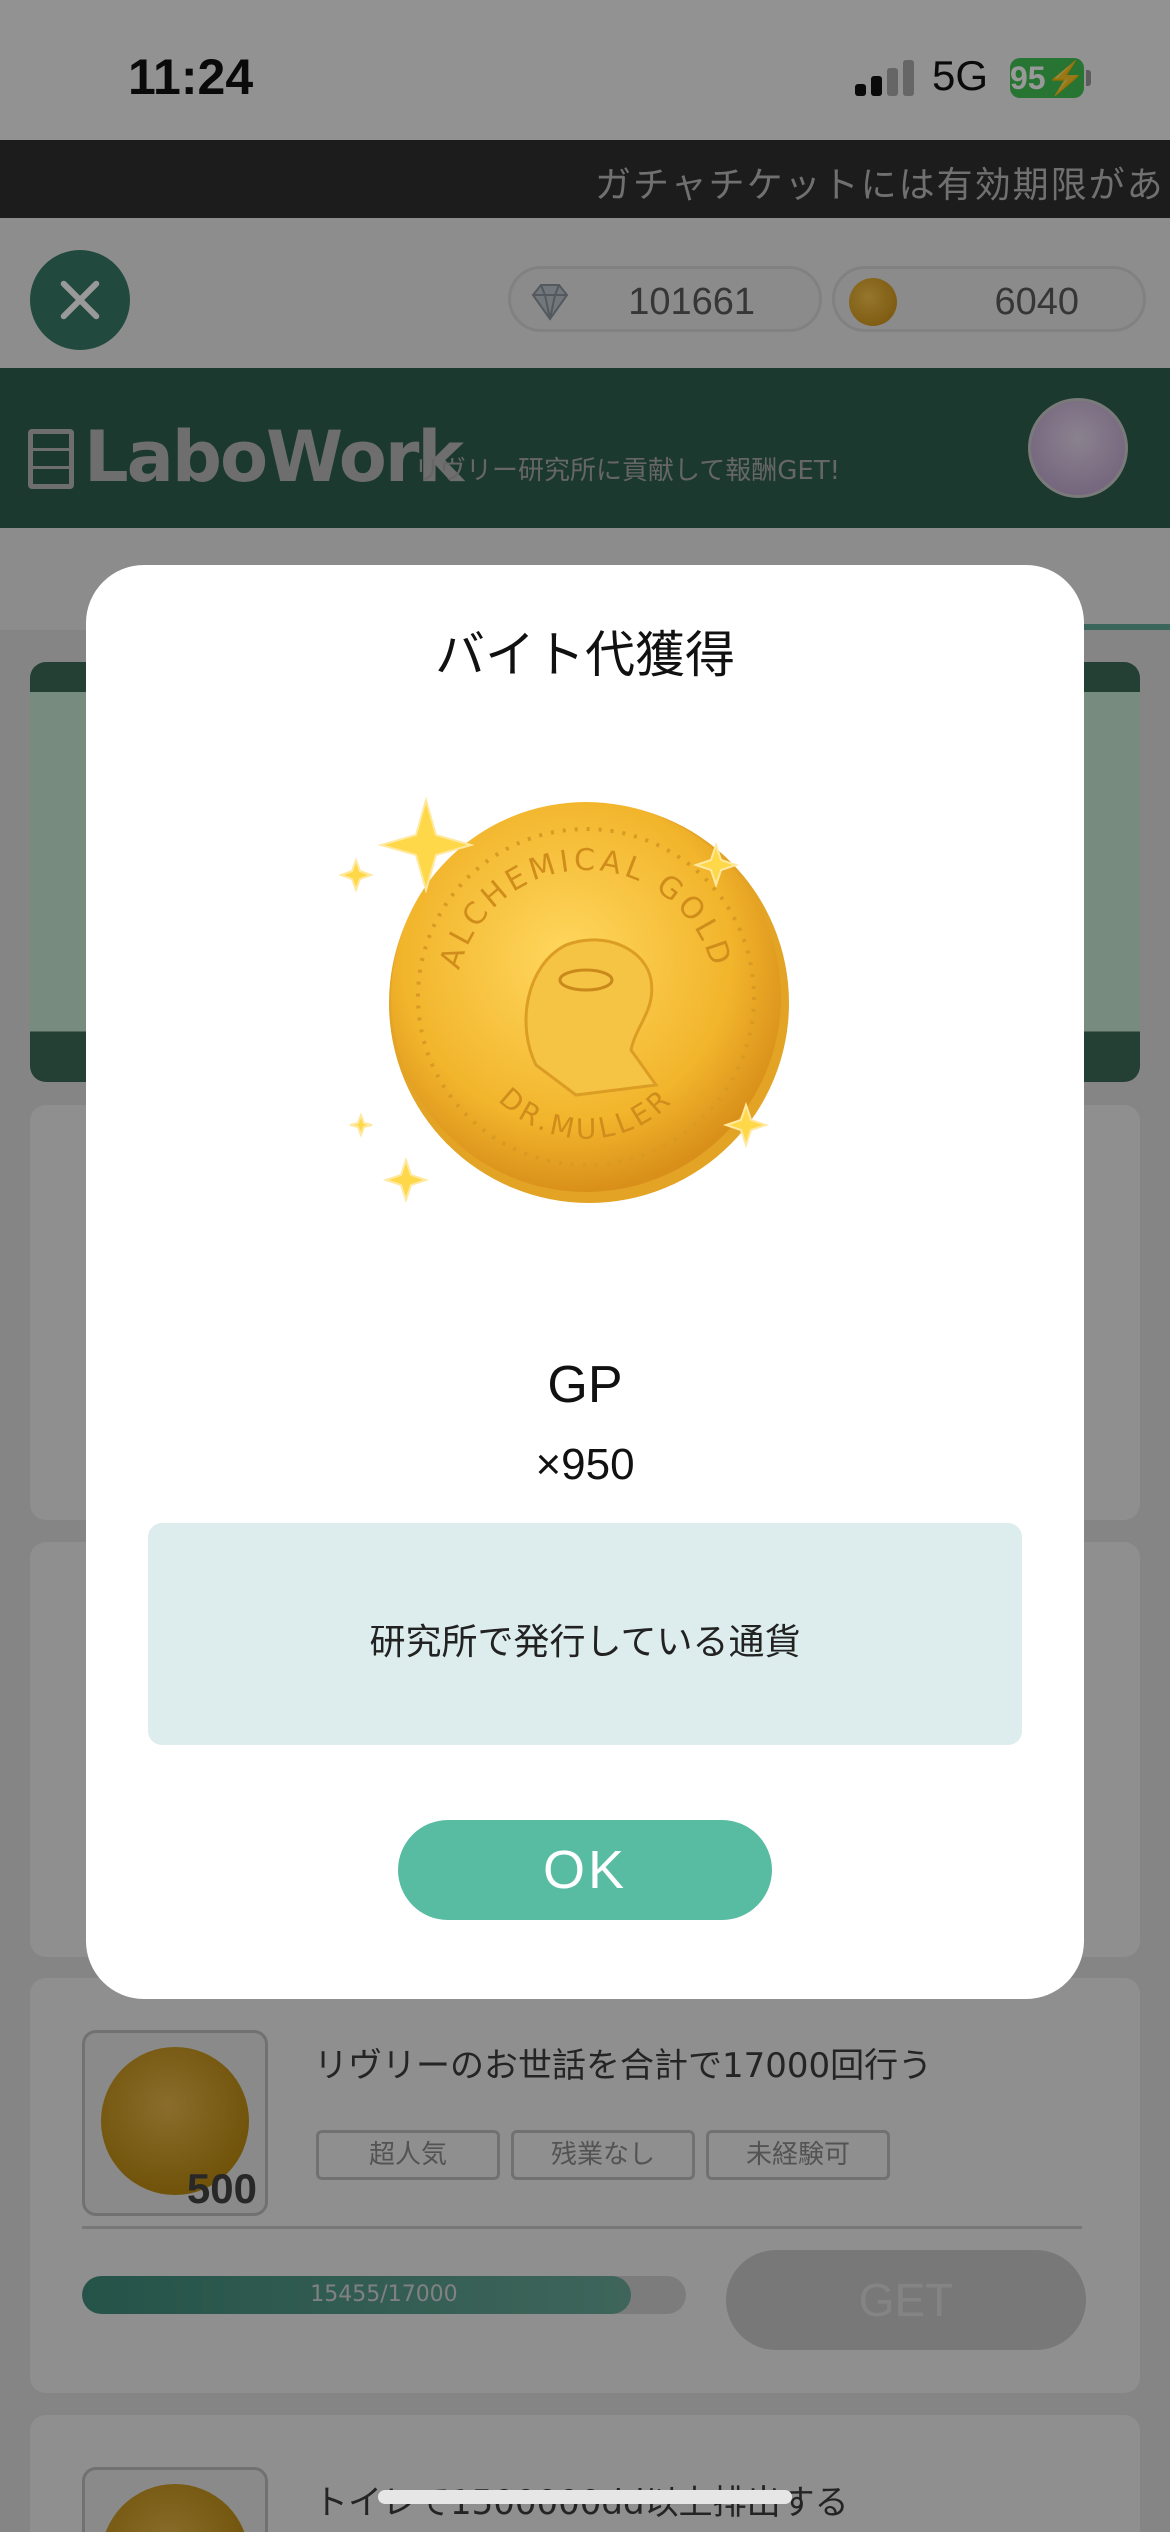 The height and width of the screenshot is (2532, 1170). Describe the element at coordinates (563, 1000) in the screenshot. I see `gold-coin-icon: ALCHEMICAL GOLD DR.MULLER` at that location.